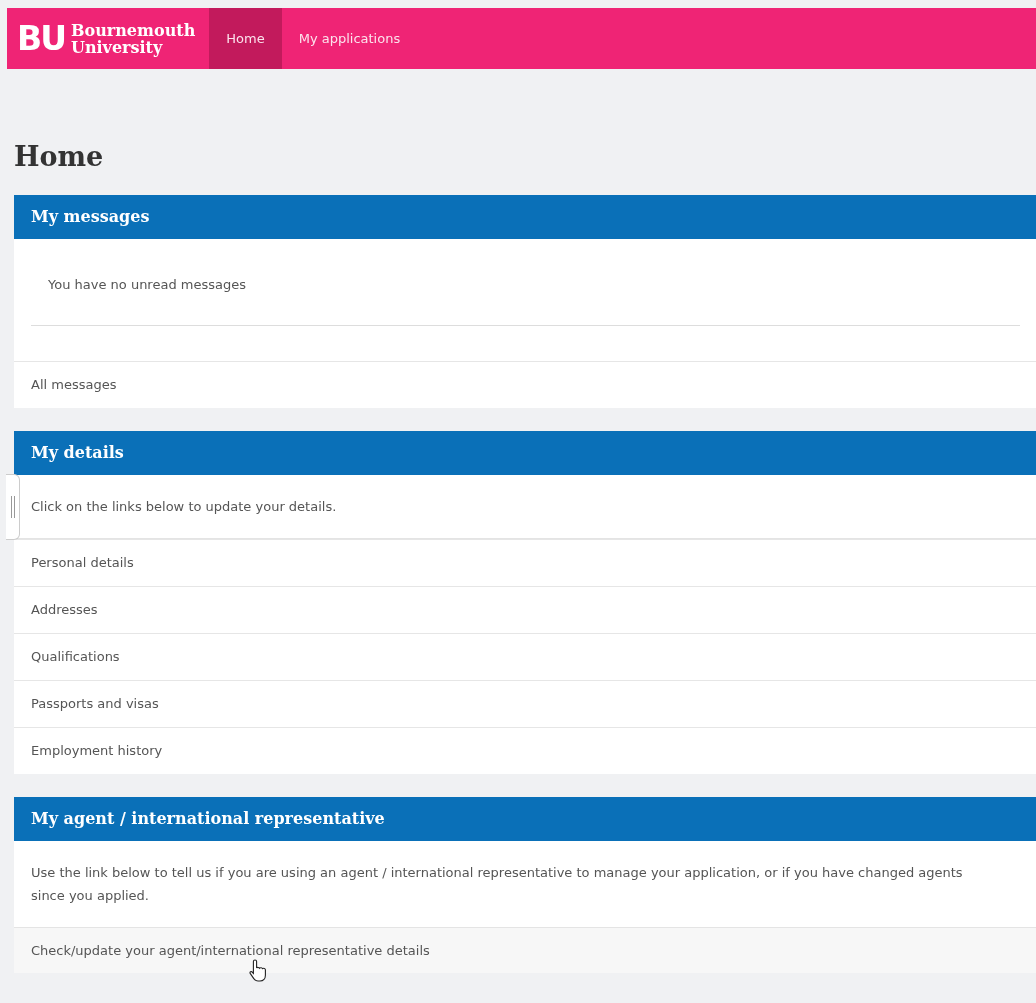 This screenshot has height=1003, width=1036. Describe the element at coordinates (525, 819) in the screenshot. I see `panel-heading: My agent / international representative` at that location.